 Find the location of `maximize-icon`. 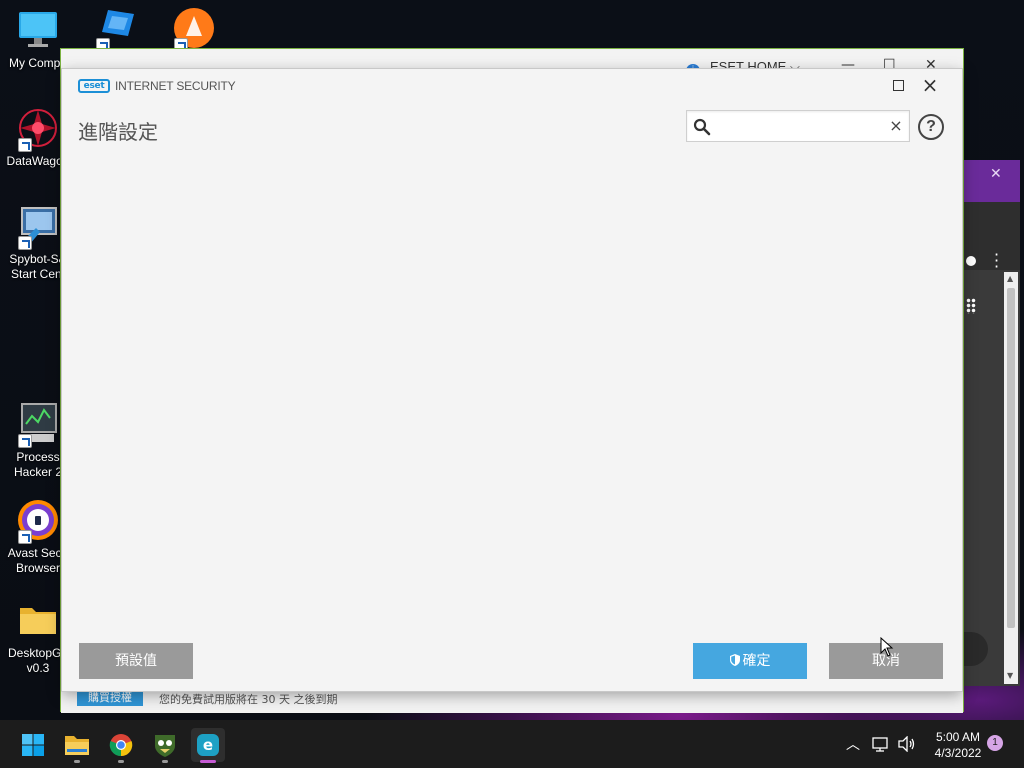

maximize-icon is located at coordinates (898, 85).